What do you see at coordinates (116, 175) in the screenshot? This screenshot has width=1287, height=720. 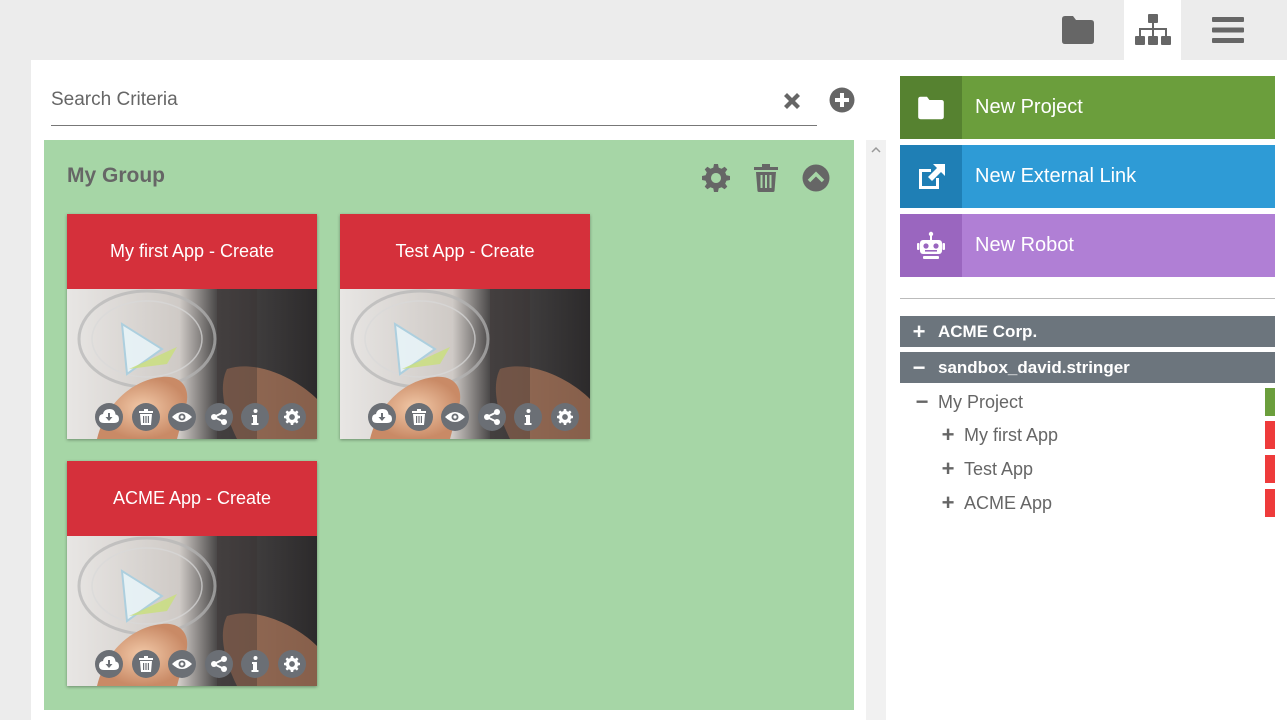 I see `group-title: My Group` at bounding box center [116, 175].